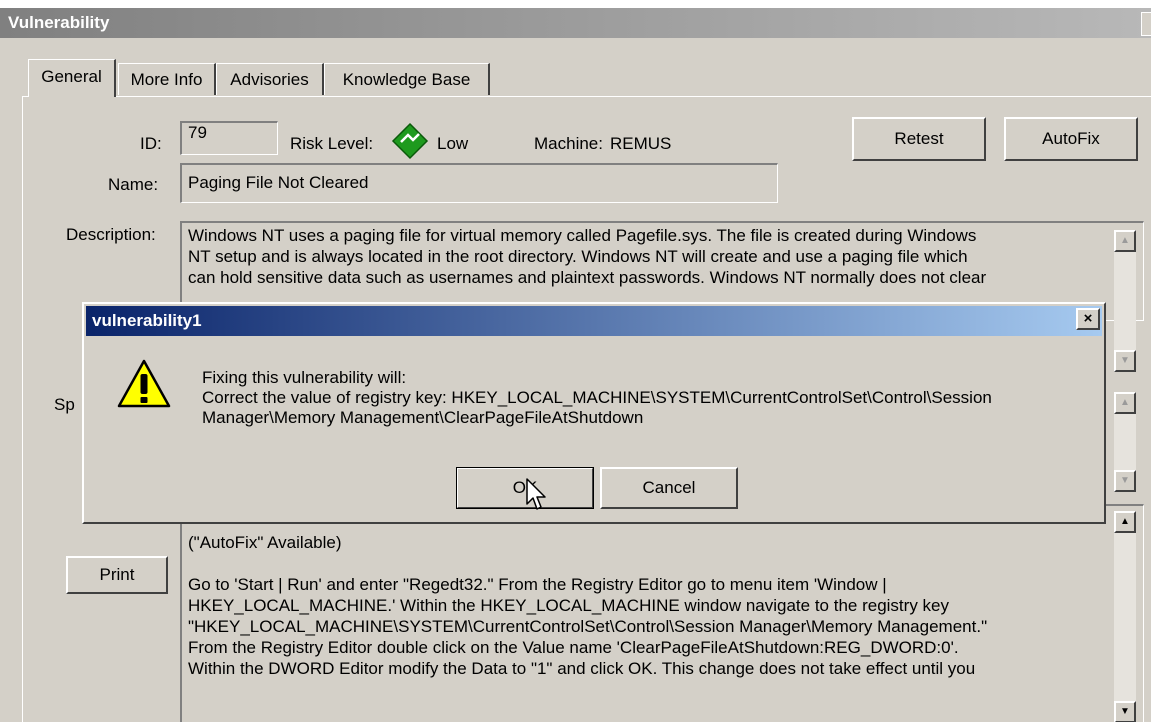 This screenshot has height=722, width=1151. Describe the element at coordinates (568, 143) in the screenshot. I see `machine-label: Machine:` at that location.